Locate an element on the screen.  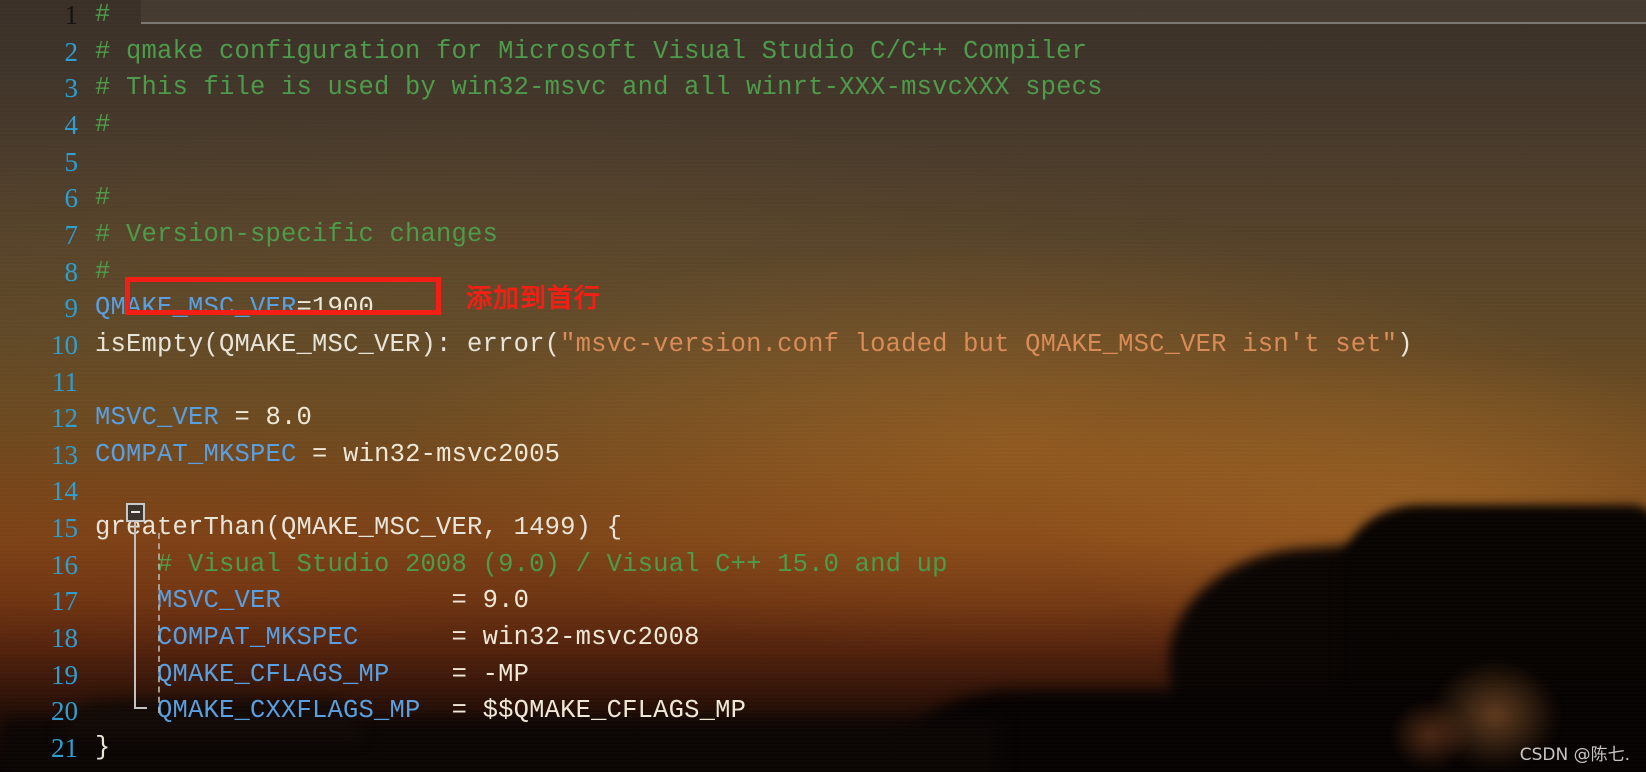
code-line: 13 COMPAT_MKSPEC = win32-msvc2005 is located at coordinates (823, 455).